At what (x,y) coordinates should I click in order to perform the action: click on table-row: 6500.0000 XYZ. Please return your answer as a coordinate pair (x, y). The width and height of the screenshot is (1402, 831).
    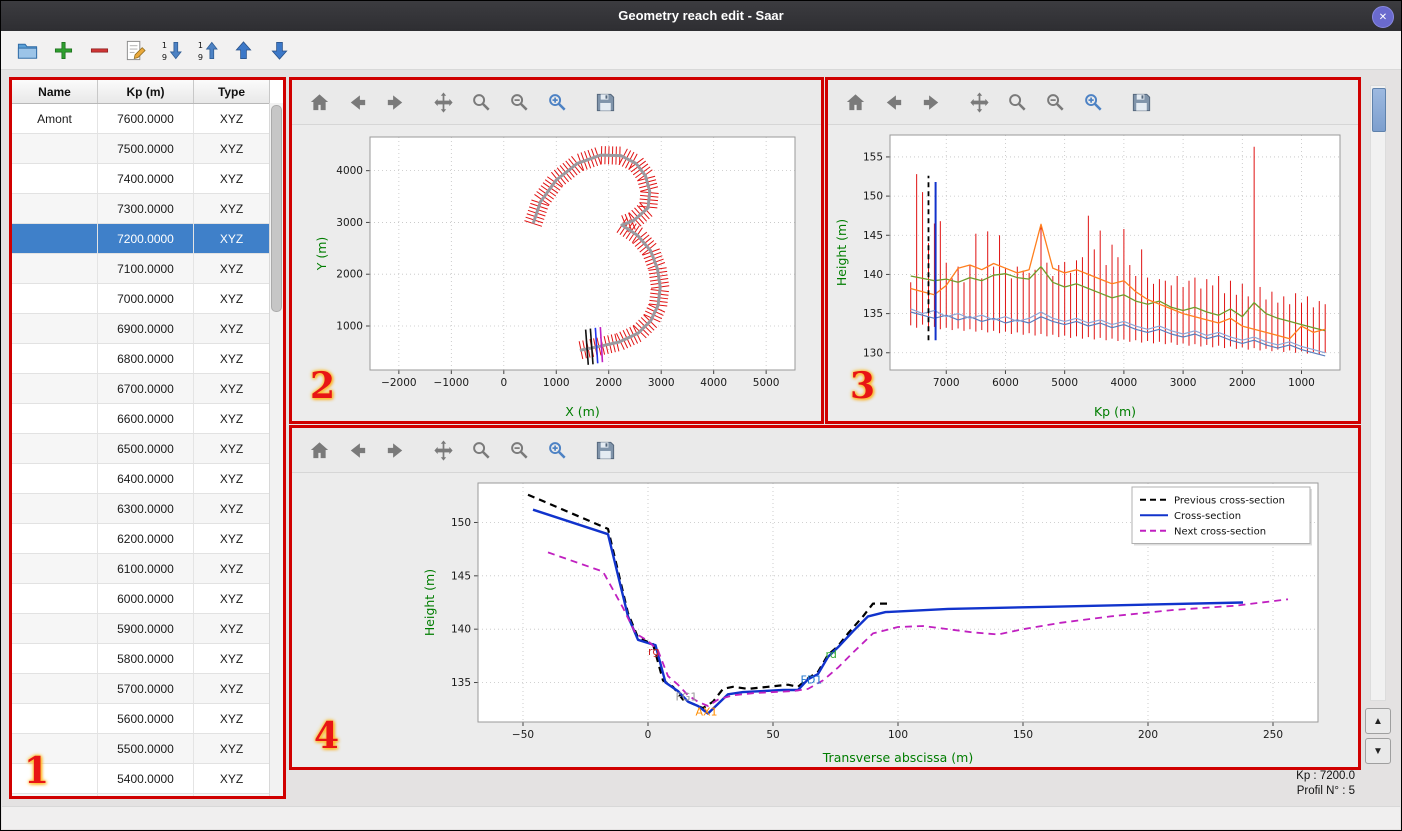
    Looking at the image, I should click on (141, 449).